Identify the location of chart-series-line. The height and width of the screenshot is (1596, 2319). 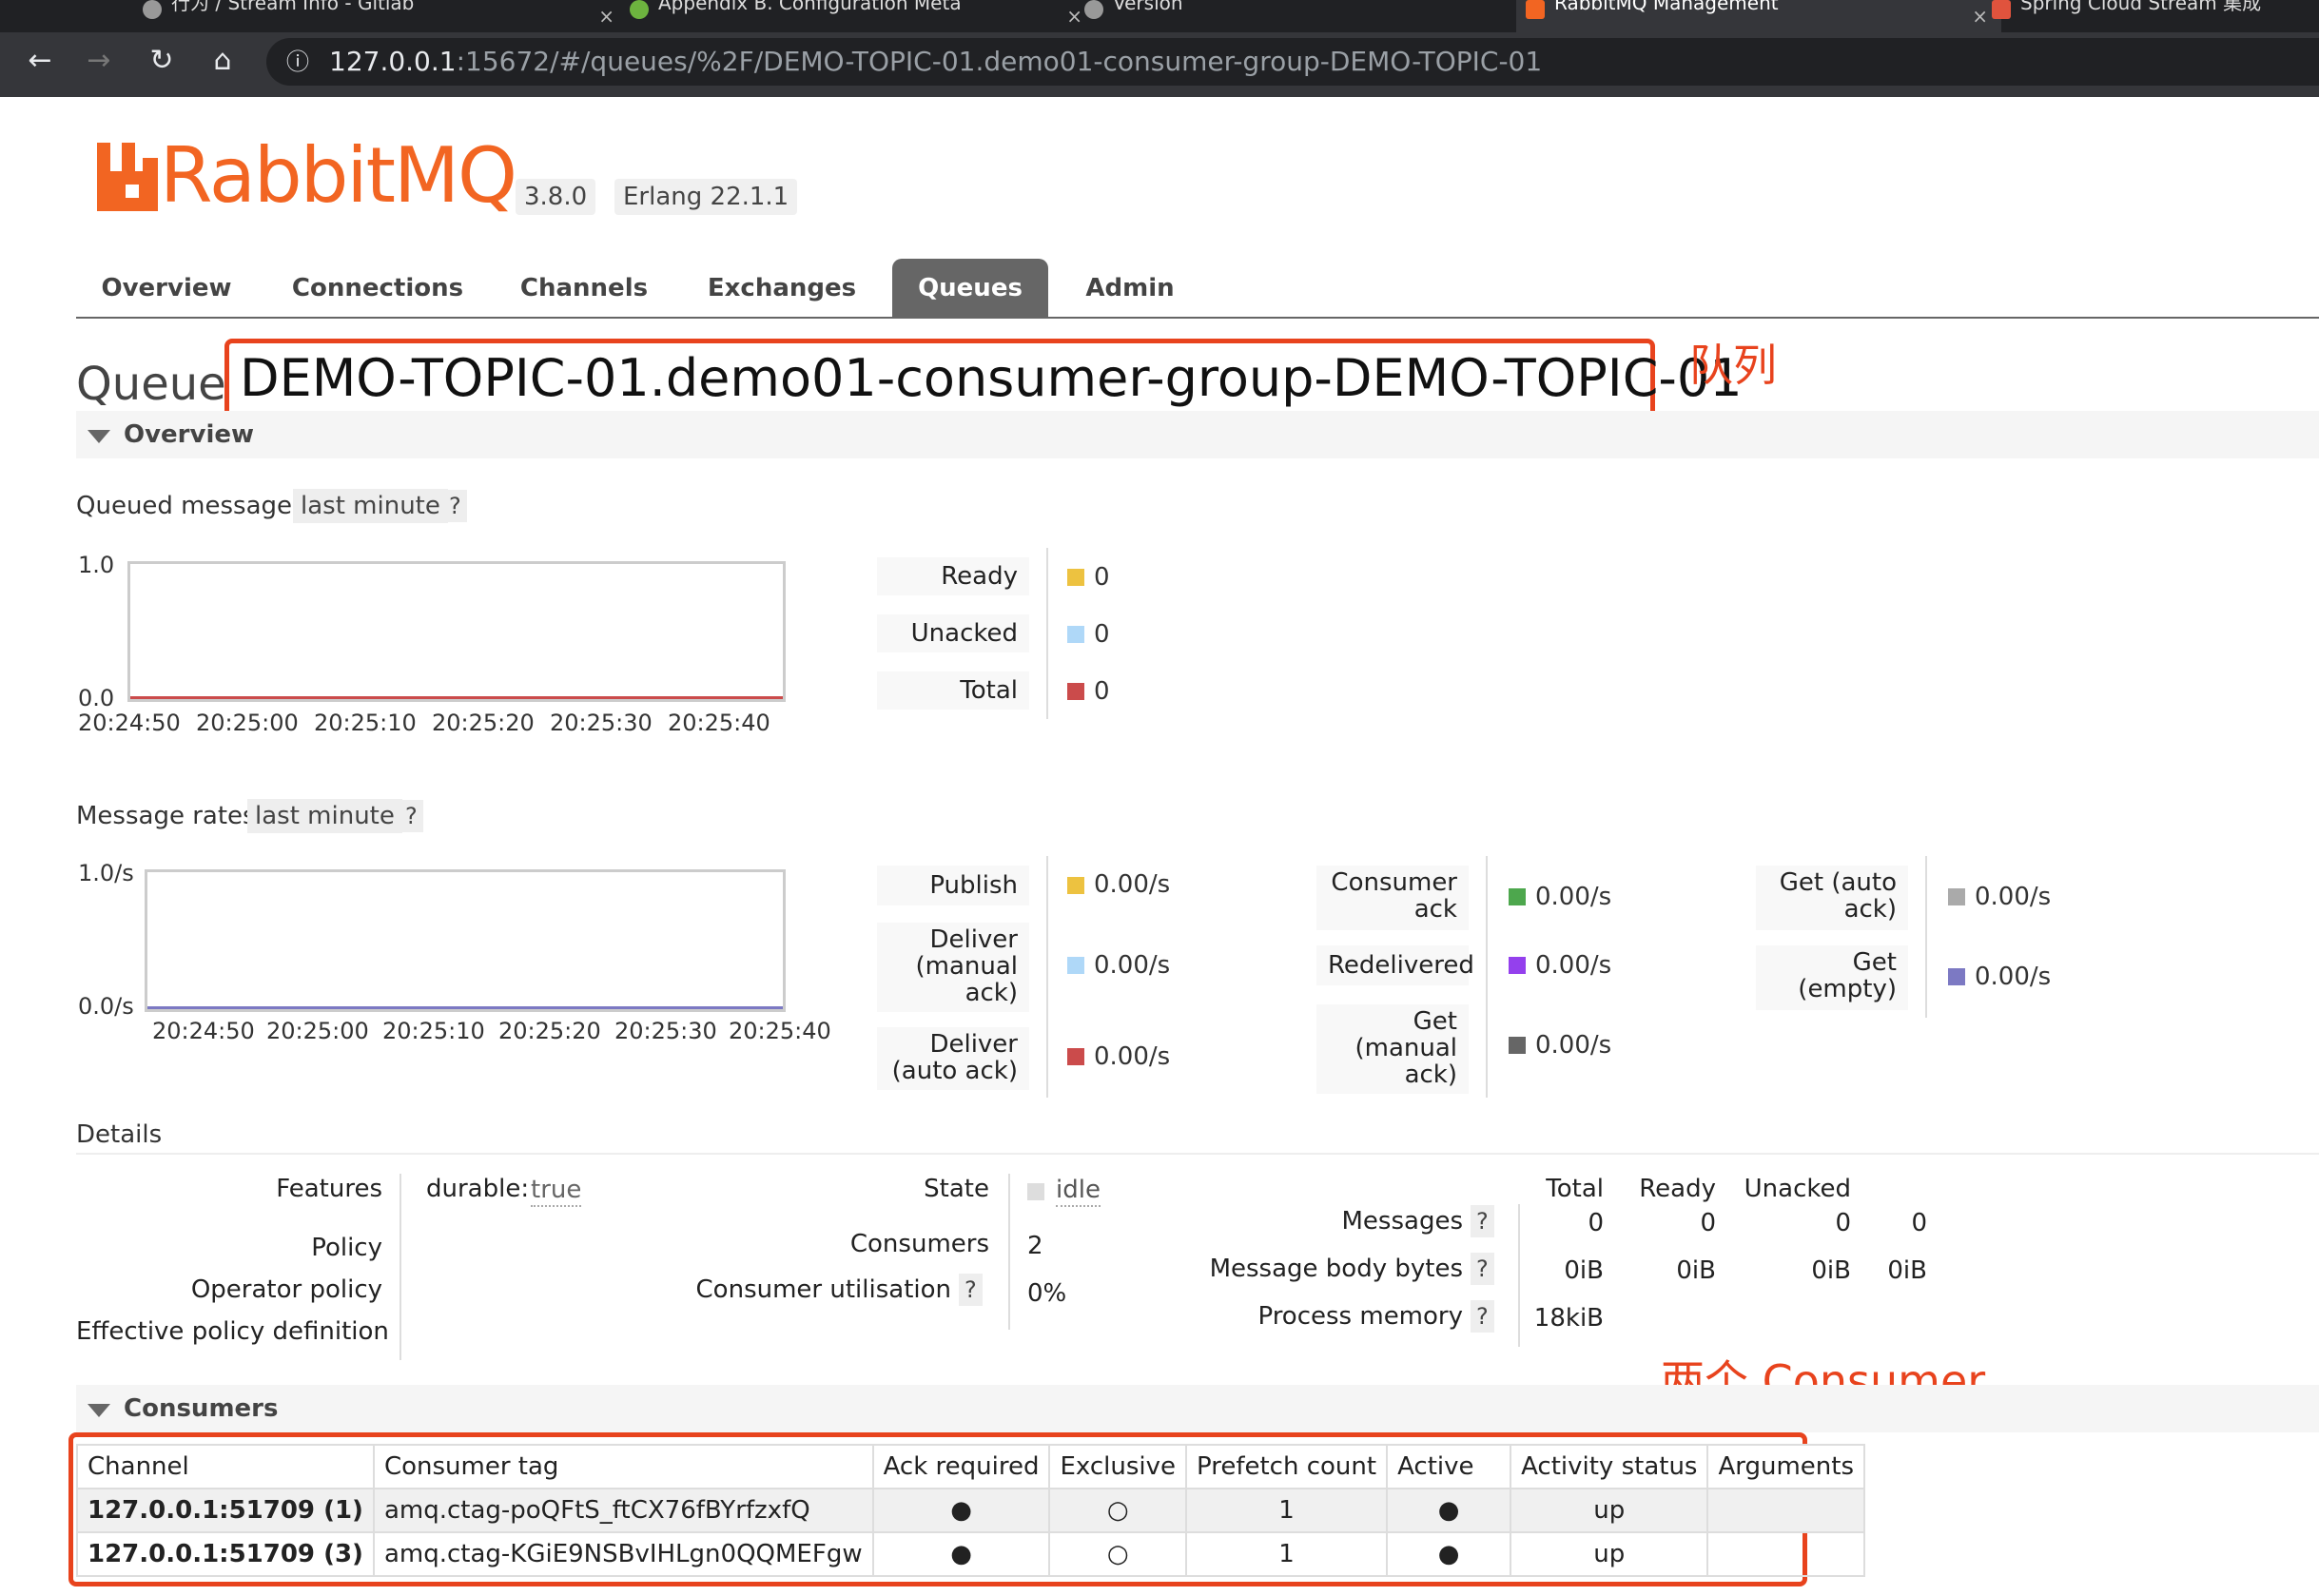
(456, 697).